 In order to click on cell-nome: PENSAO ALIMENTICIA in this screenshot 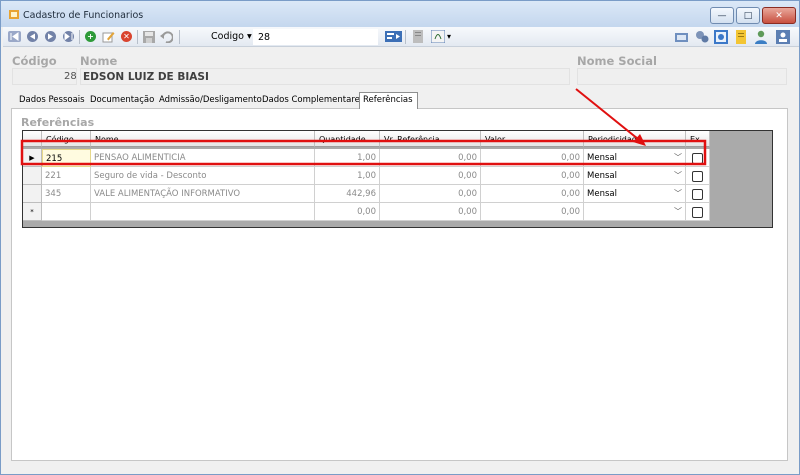, I will do `click(203, 158)`.